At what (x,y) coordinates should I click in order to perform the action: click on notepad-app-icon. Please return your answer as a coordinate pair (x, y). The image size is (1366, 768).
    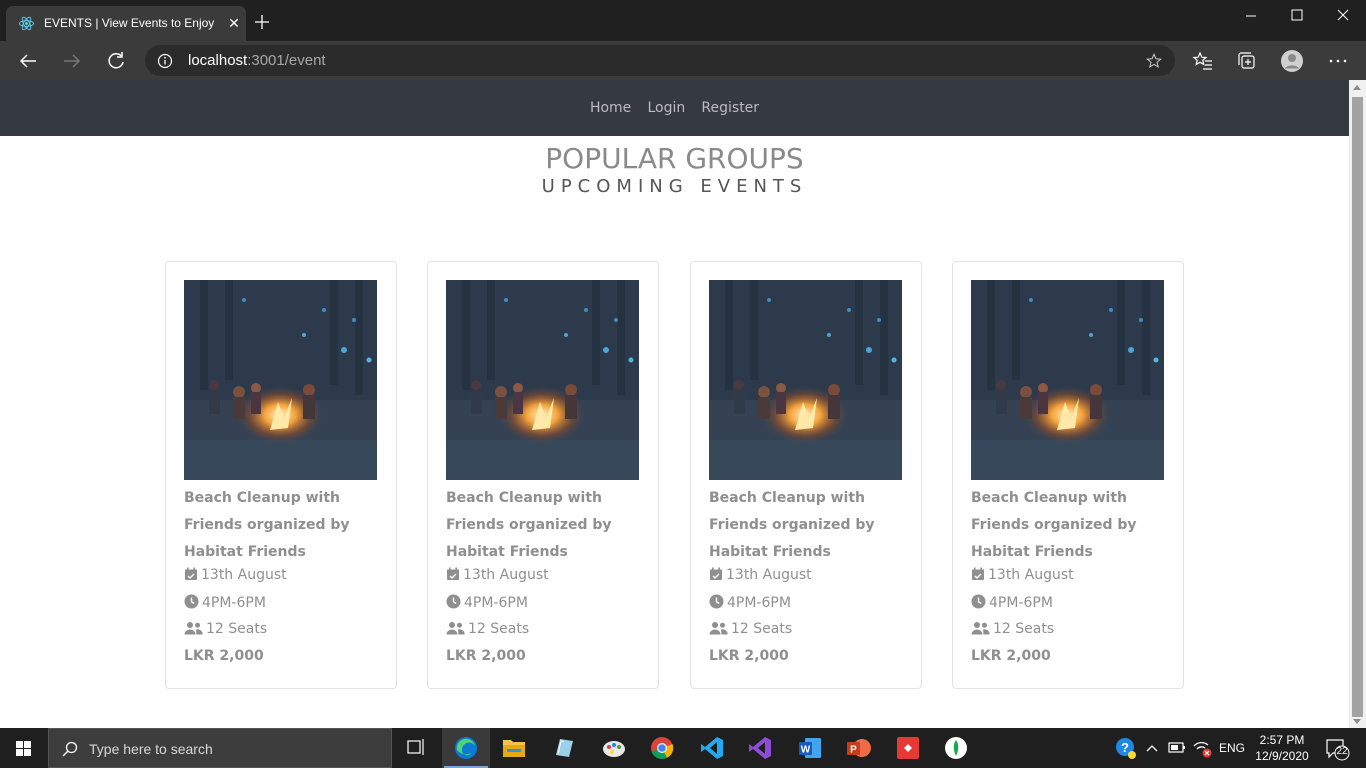
    Looking at the image, I should click on (564, 748).